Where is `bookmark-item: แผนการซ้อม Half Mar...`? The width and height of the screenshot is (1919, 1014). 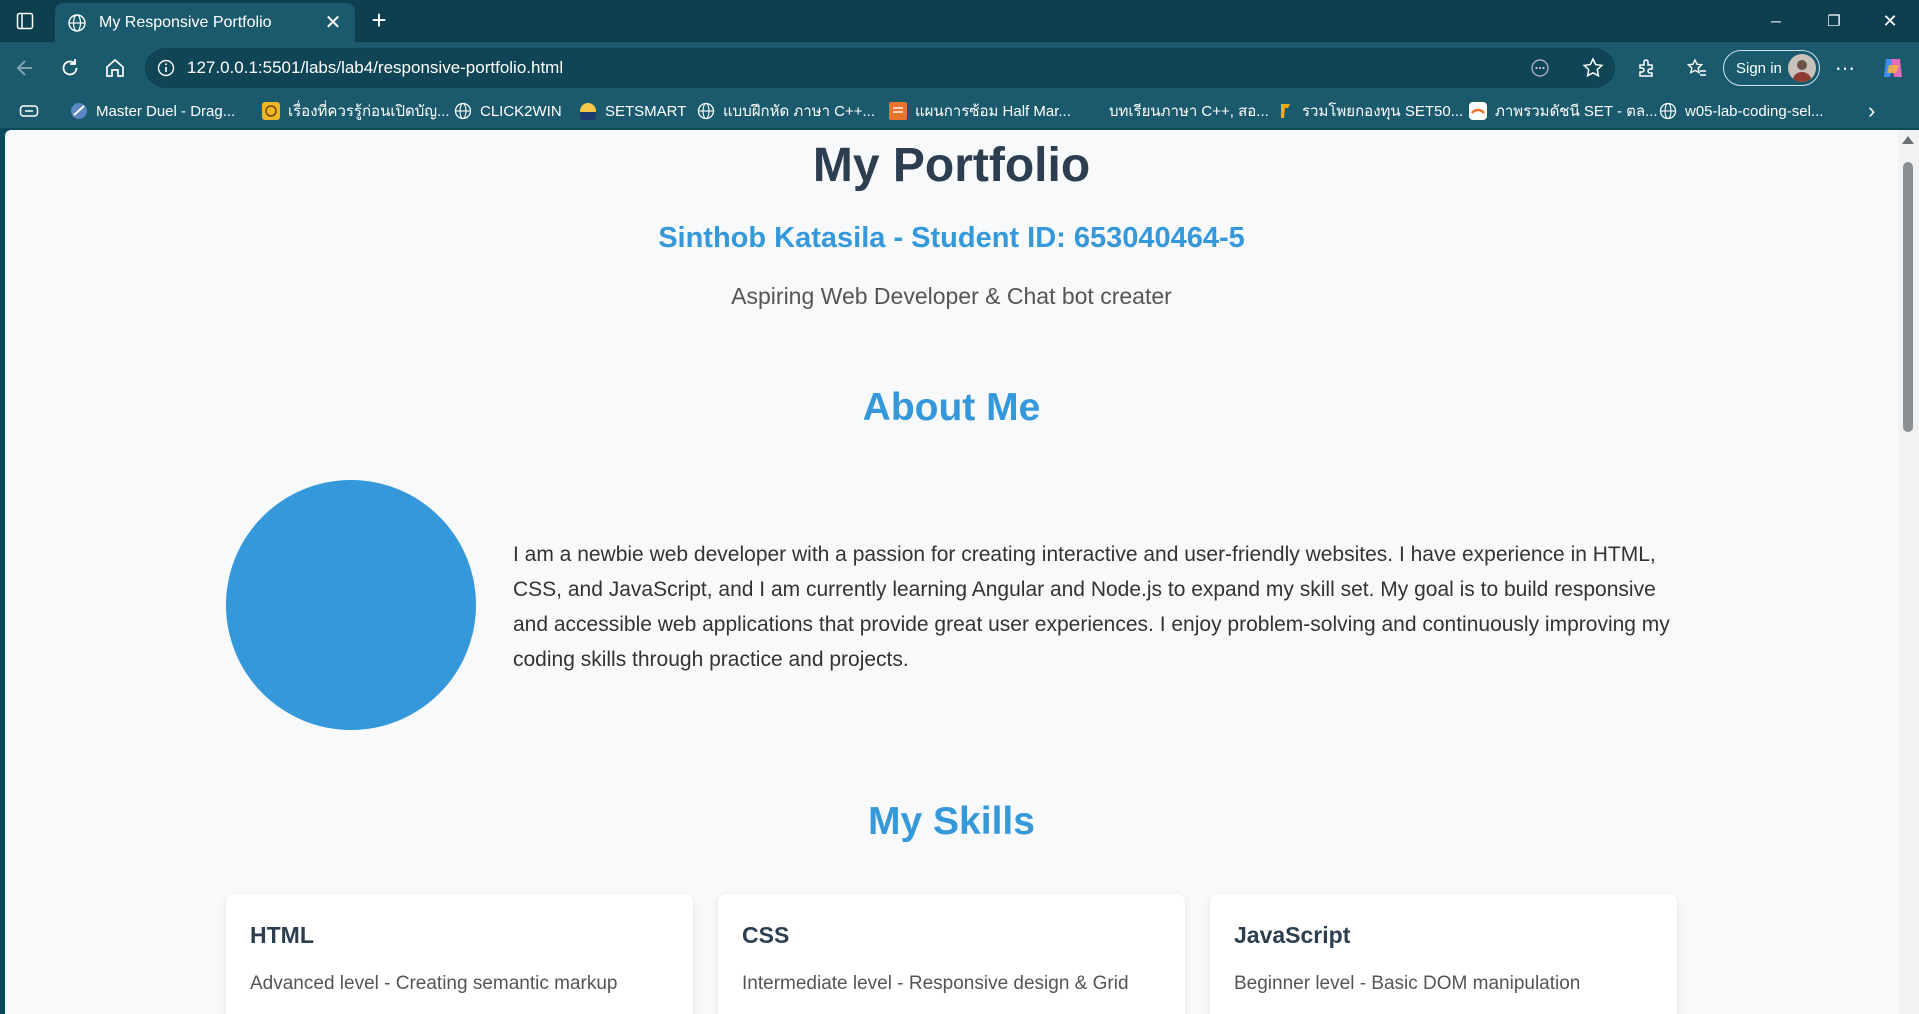 bookmark-item: แผนการซ้อม Half Mar... is located at coordinates (980, 111).